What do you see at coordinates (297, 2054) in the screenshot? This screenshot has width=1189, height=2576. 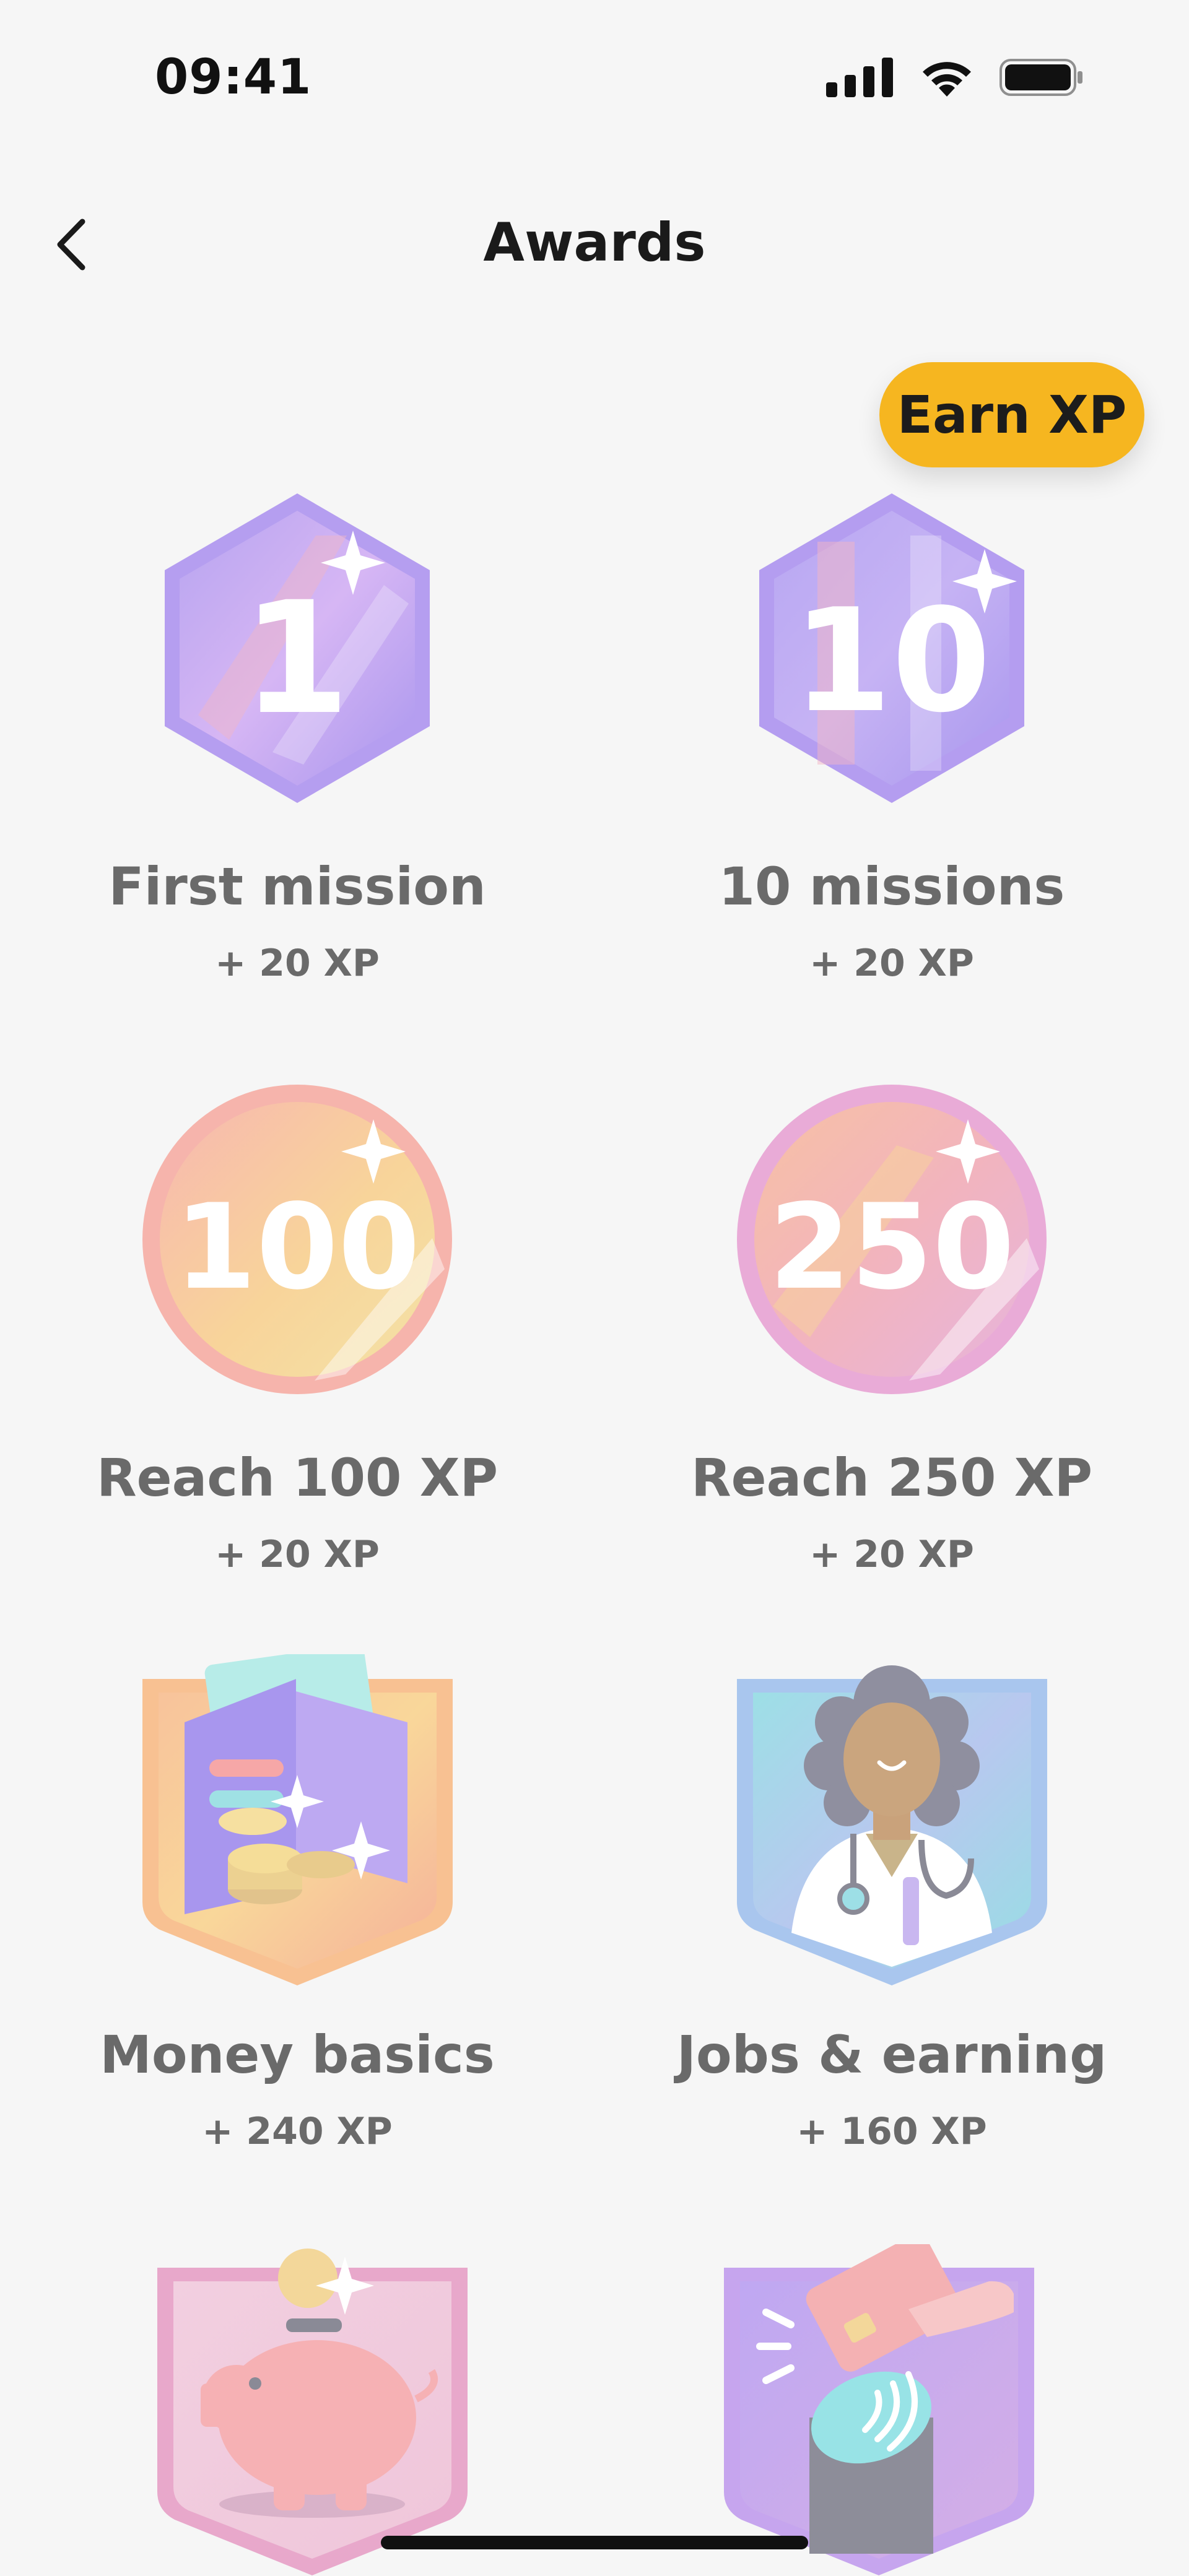 I see `award-name: Money basics` at bounding box center [297, 2054].